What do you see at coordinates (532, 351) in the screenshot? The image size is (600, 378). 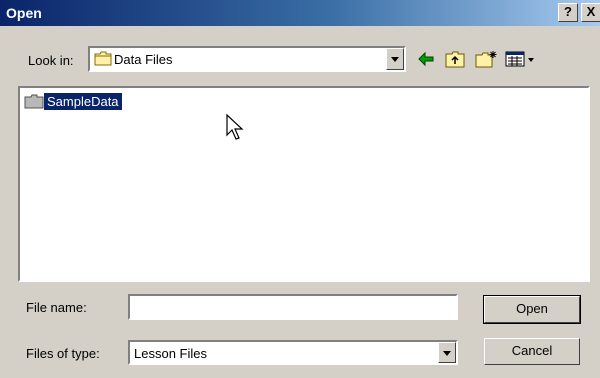 I see `cancel-button: Cancel` at bounding box center [532, 351].